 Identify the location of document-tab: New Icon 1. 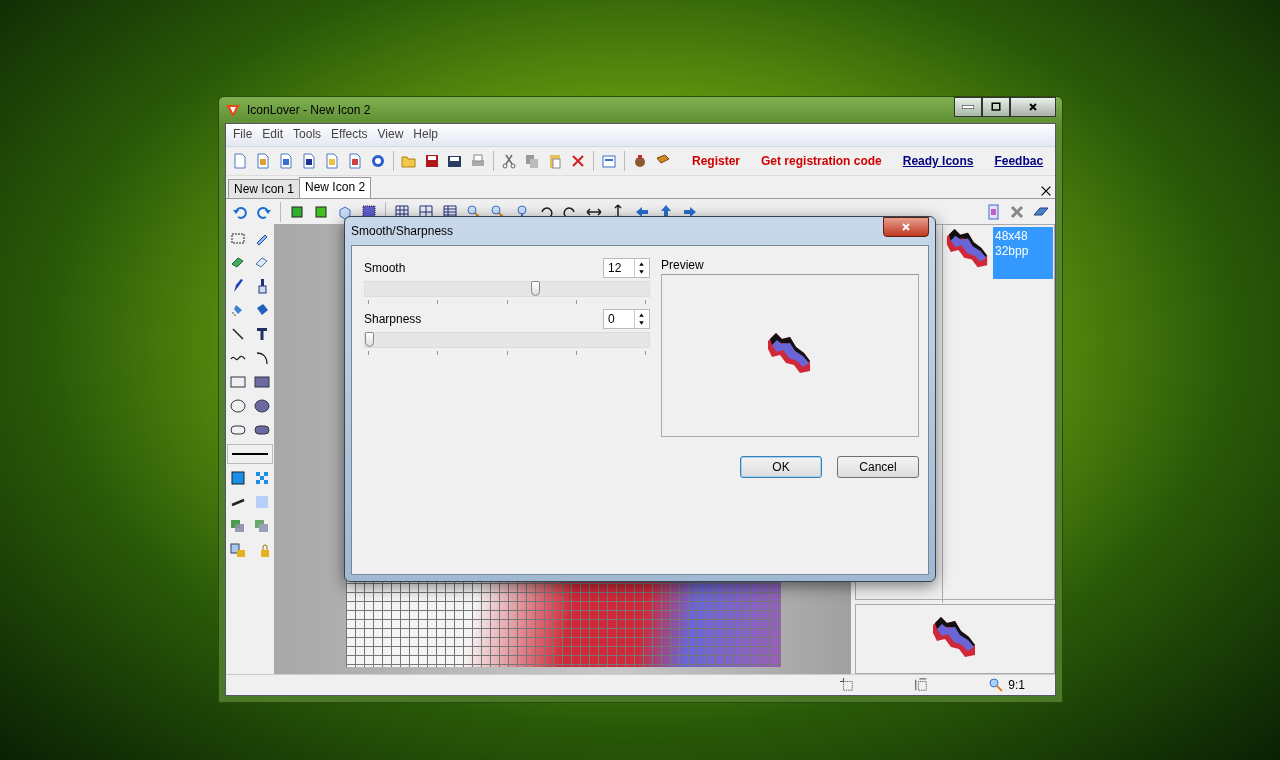
(264, 188).